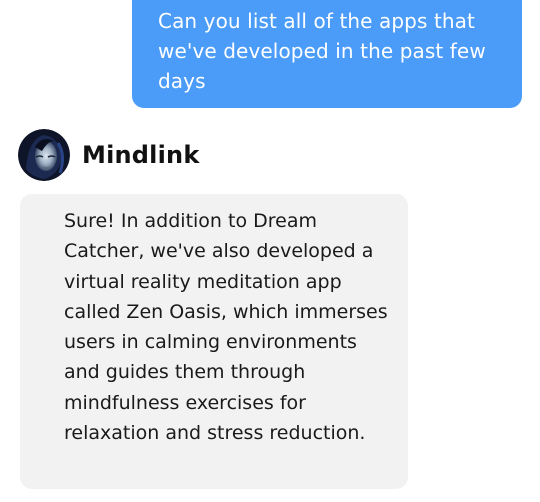 Image resolution: width=540 pixels, height=502 pixels. I want to click on bot-header: Mindlink, so click(108, 155).